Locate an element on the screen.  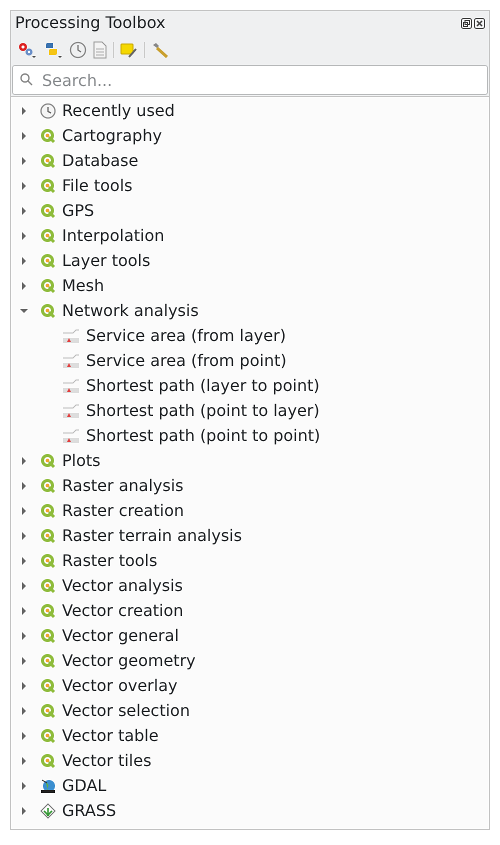
group-item: Vector geometry is located at coordinates (129, 660).